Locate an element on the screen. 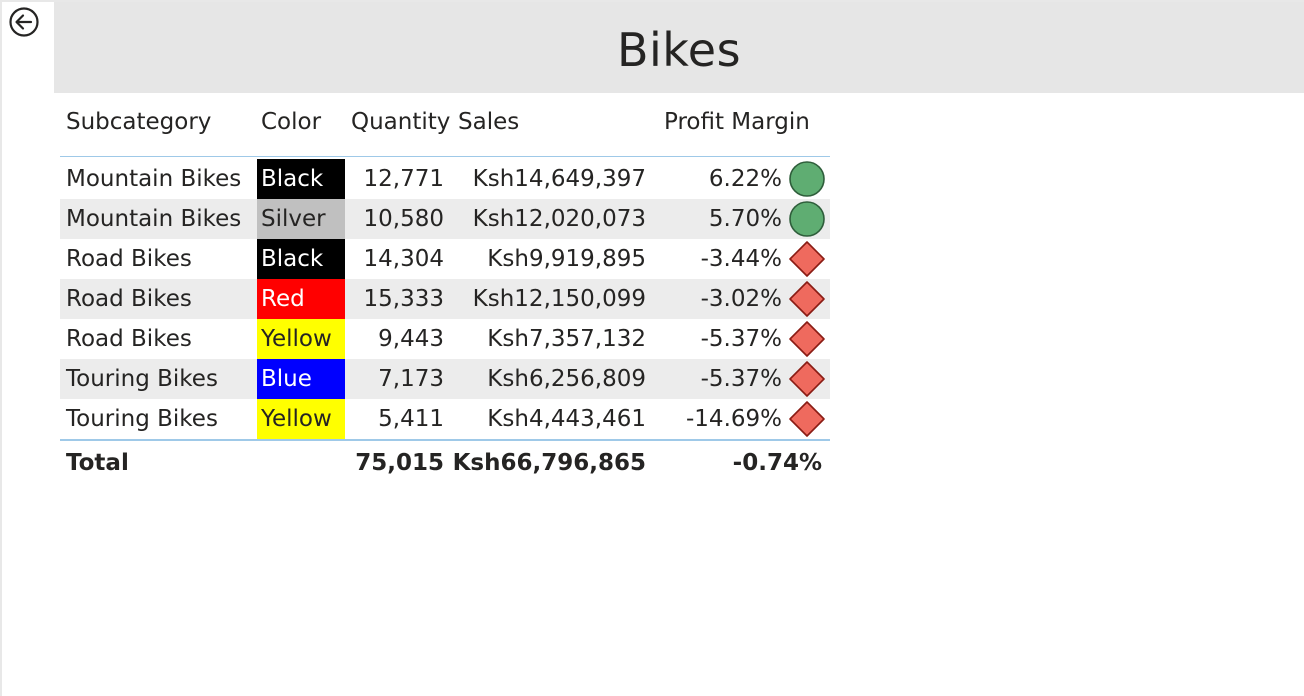  cell-color: Blue is located at coordinates (301, 379).